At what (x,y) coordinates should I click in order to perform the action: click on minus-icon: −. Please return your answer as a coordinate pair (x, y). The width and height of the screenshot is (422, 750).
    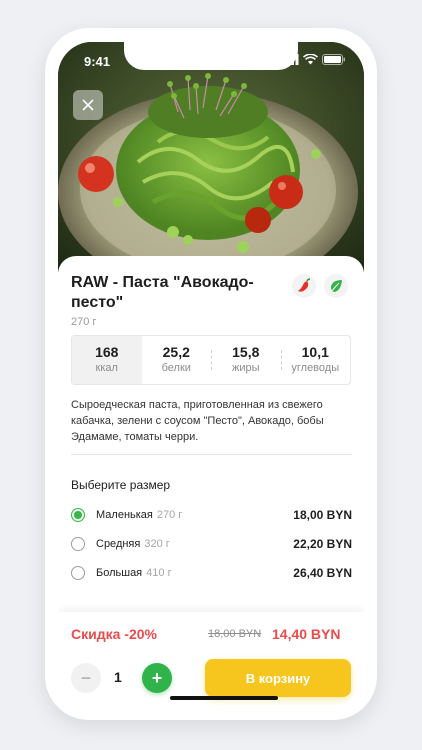
    Looking at the image, I should click on (86, 677).